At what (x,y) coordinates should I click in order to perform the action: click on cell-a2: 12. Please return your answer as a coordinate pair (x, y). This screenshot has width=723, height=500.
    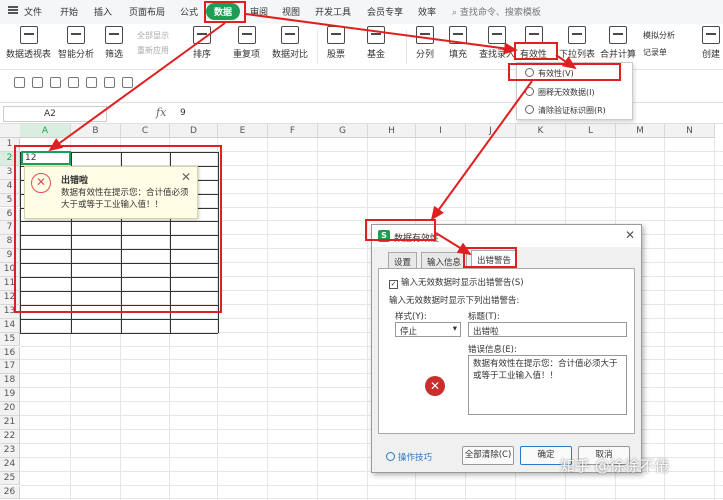
    Looking at the image, I should click on (46, 158).